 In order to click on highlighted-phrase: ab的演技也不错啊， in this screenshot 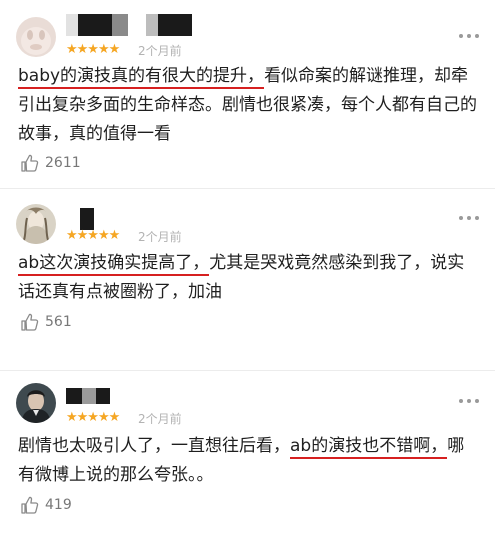, I will do `click(369, 447)`.